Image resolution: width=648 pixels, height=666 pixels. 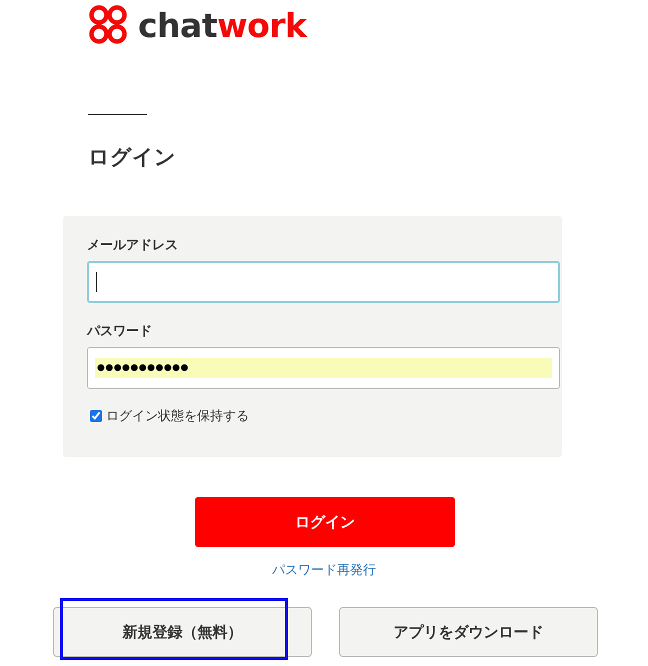 I want to click on field-label: メールアドレス, so click(x=133, y=246).